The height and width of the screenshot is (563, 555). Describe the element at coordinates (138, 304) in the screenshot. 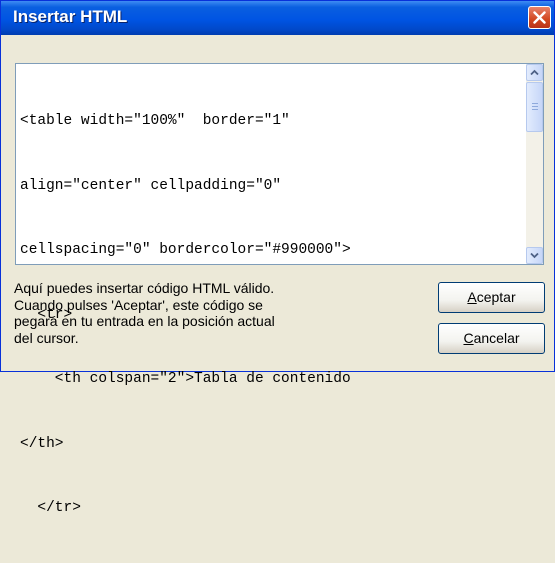

I see `help-line: Cuando pulses 'Aceptar', este código se` at that location.